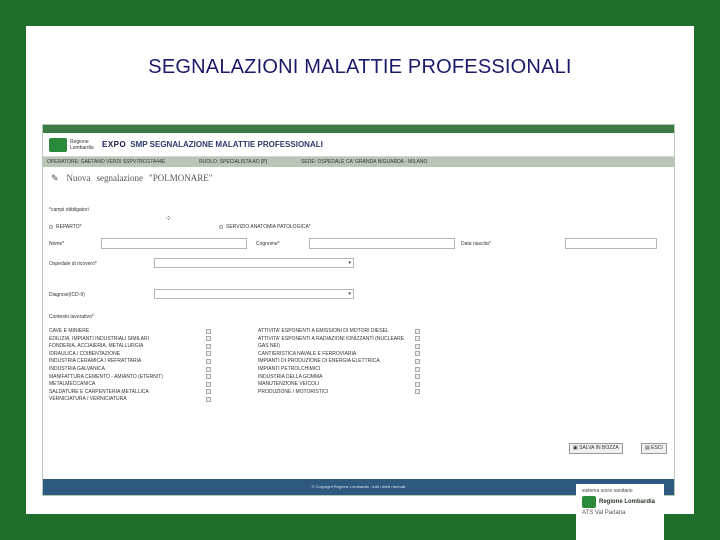  What do you see at coordinates (69, 210) in the screenshot?
I see `required-note: *campi obbligatori` at bounding box center [69, 210].